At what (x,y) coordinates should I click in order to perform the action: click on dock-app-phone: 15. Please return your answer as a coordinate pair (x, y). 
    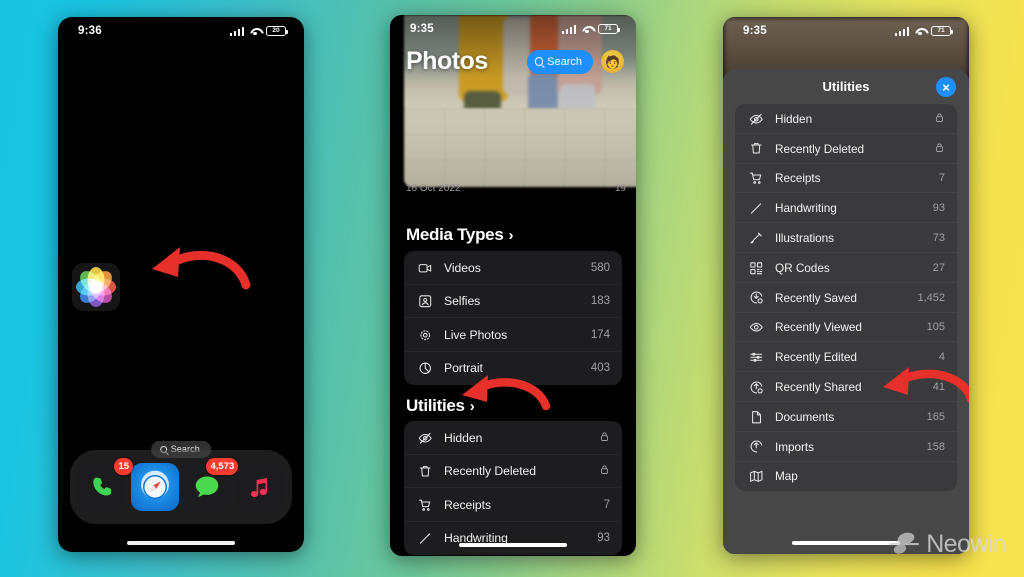
    Looking at the image, I should click on (106, 484).